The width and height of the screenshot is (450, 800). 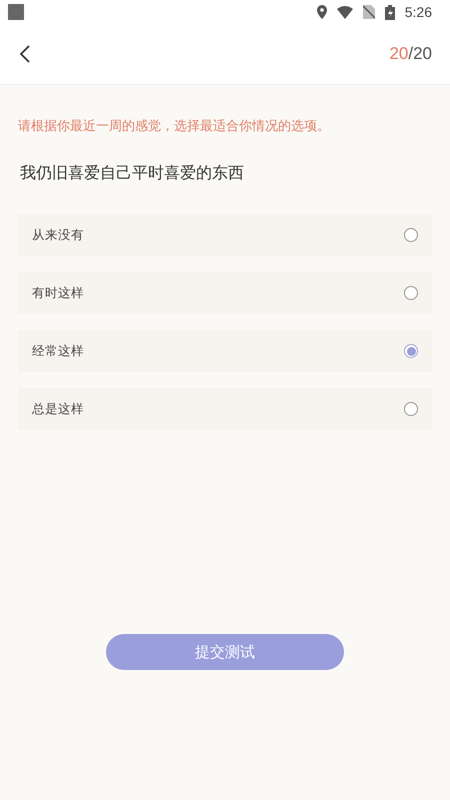 I want to click on instruction-text: 请根据你最近一周的感觉，选择最适合你情况的选项。, so click(x=174, y=126).